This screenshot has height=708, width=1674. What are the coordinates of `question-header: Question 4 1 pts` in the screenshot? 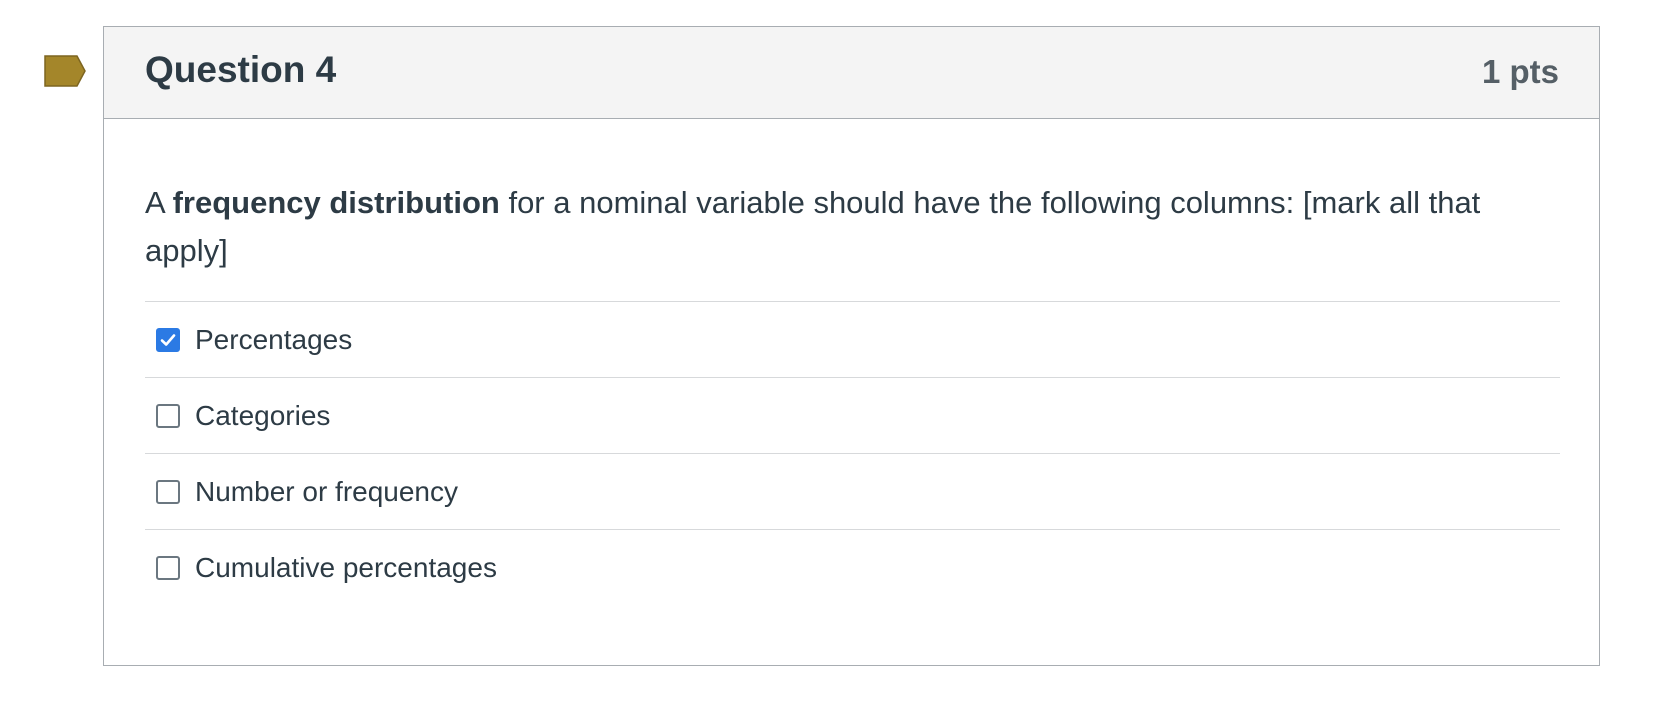 It's located at (851, 73).